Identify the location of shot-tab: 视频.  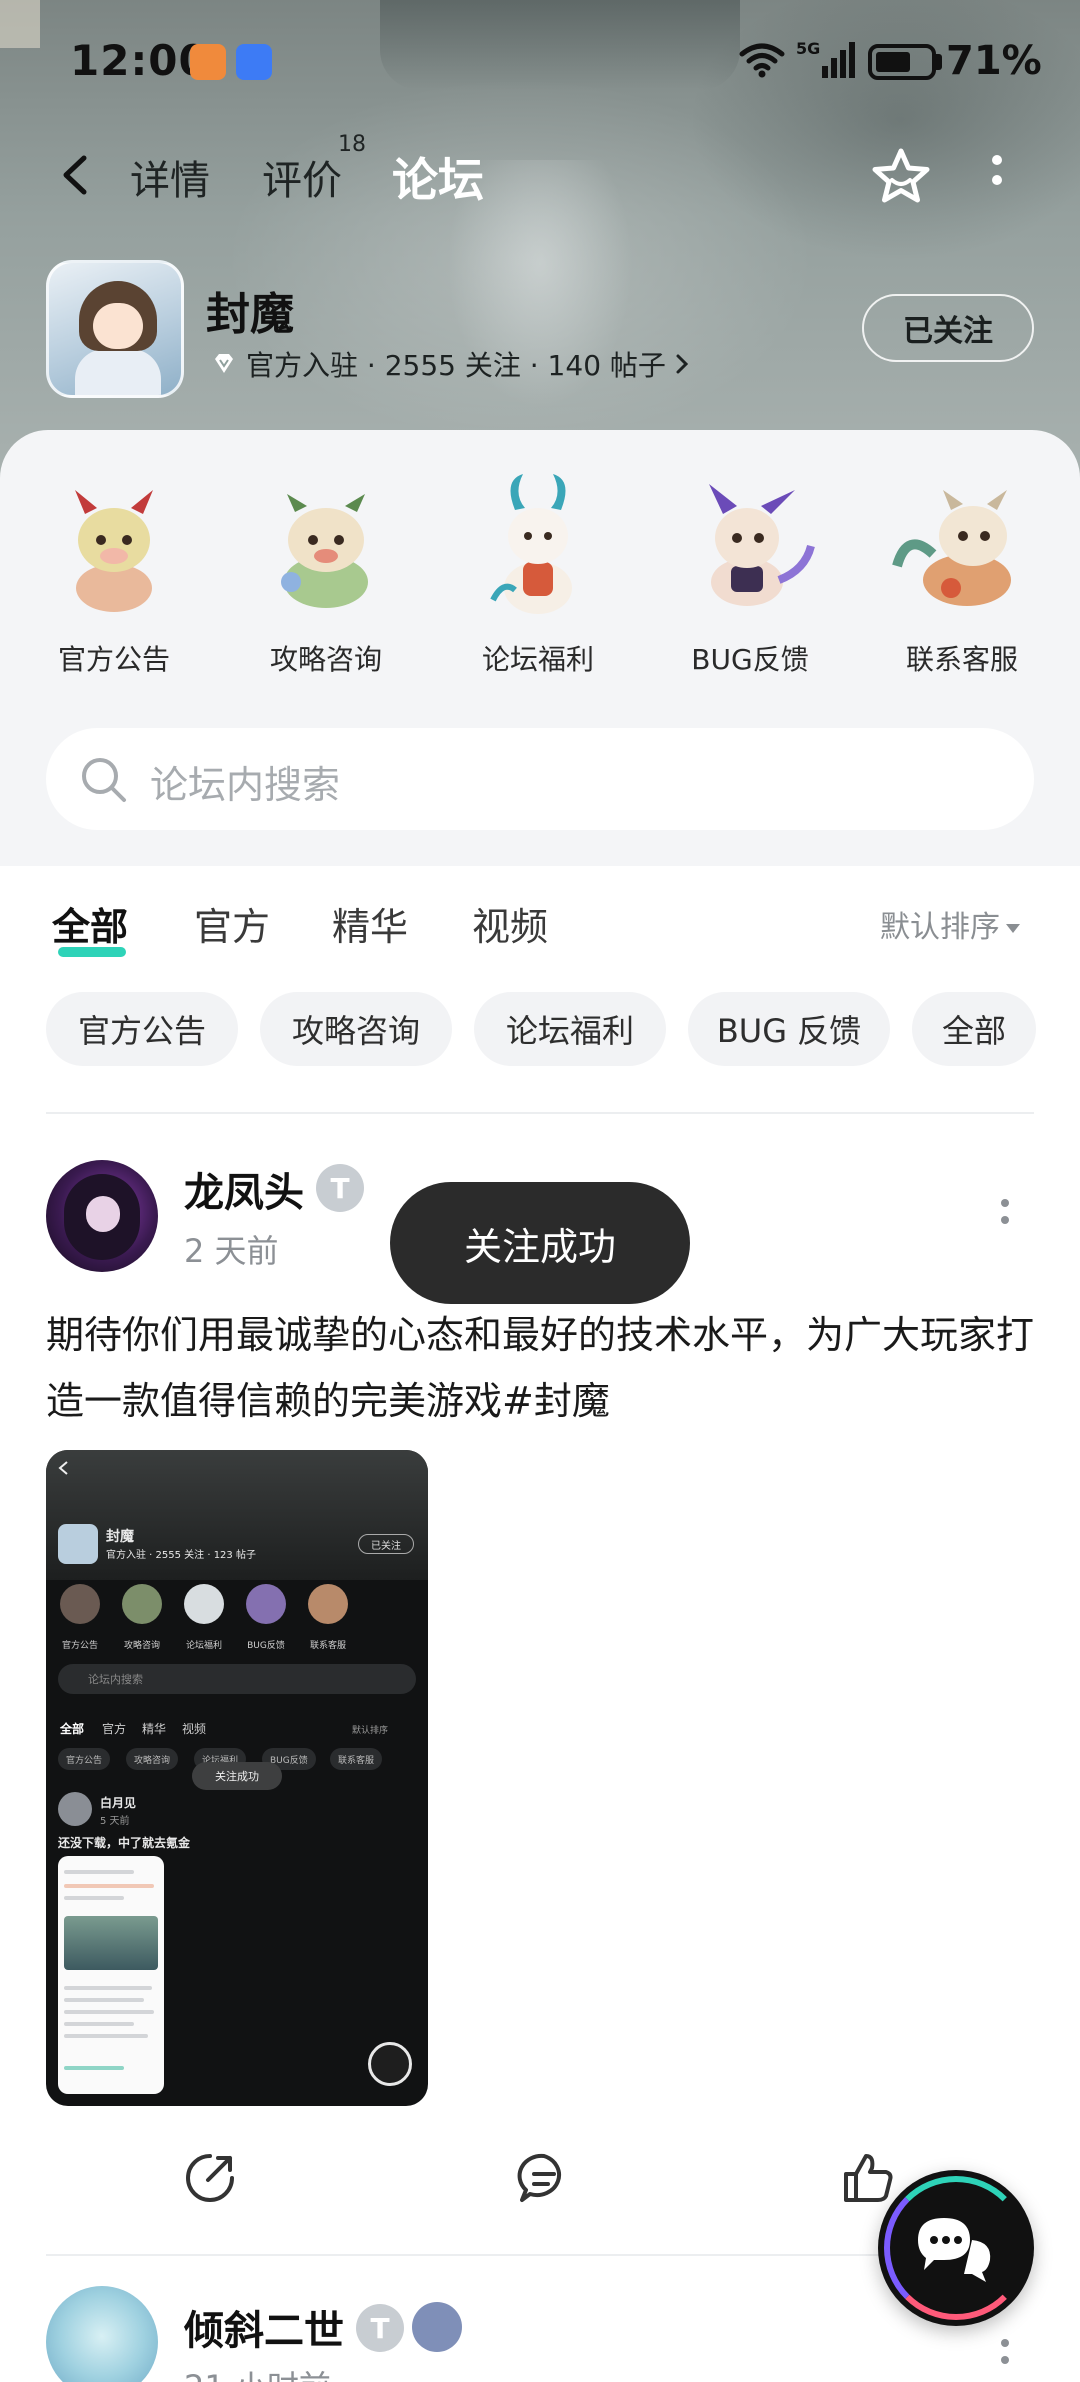
(194, 1729).